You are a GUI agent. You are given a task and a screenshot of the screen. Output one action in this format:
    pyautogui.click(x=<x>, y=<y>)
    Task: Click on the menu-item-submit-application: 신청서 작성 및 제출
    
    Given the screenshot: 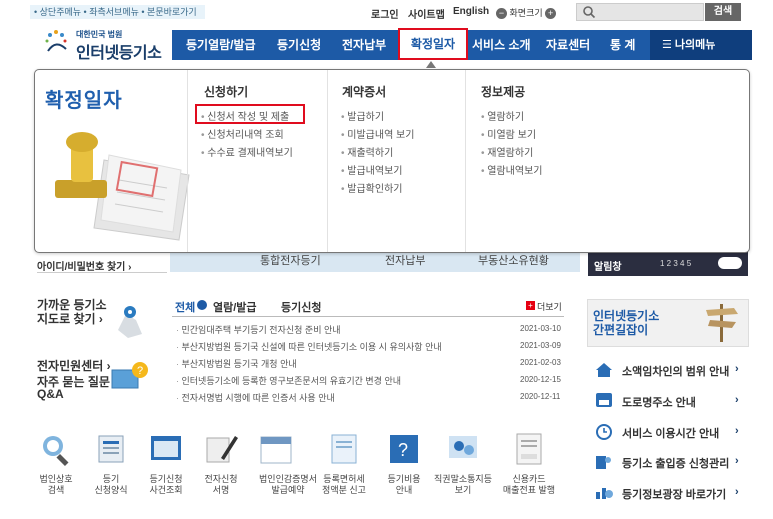 What is the action you would take?
    pyautogui.click(x=245, y=115)
    